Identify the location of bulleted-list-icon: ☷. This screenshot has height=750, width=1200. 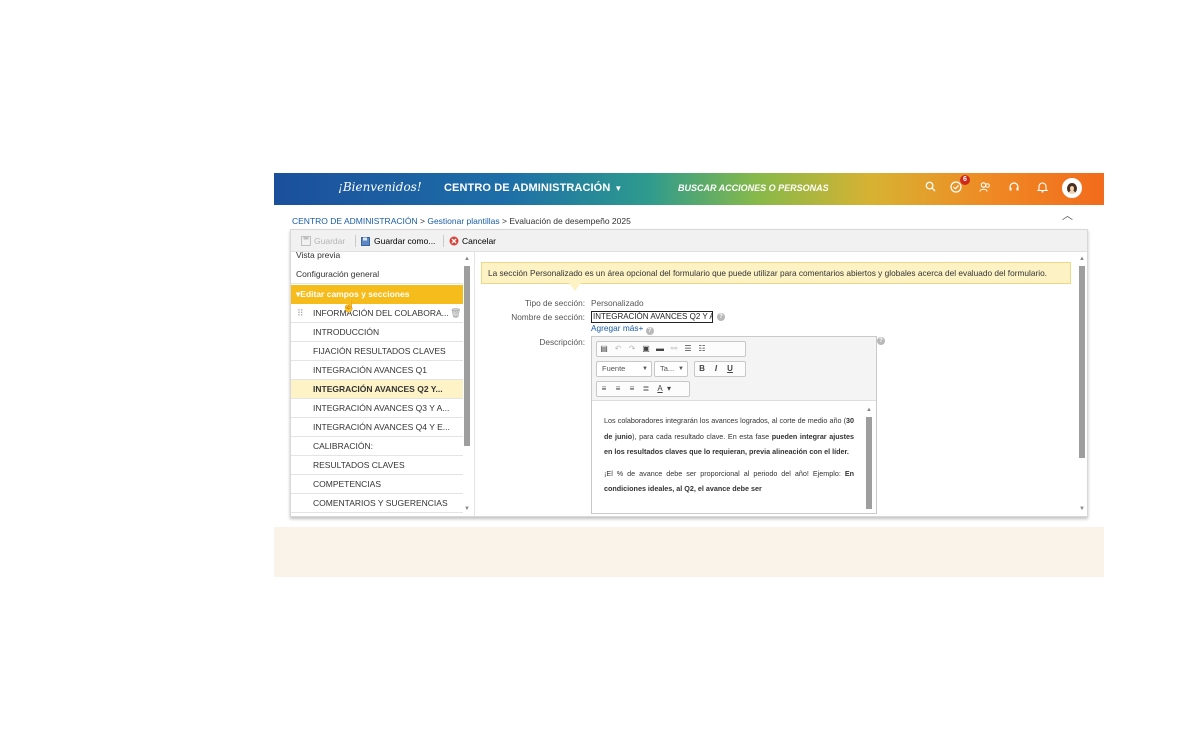
(702, 349).